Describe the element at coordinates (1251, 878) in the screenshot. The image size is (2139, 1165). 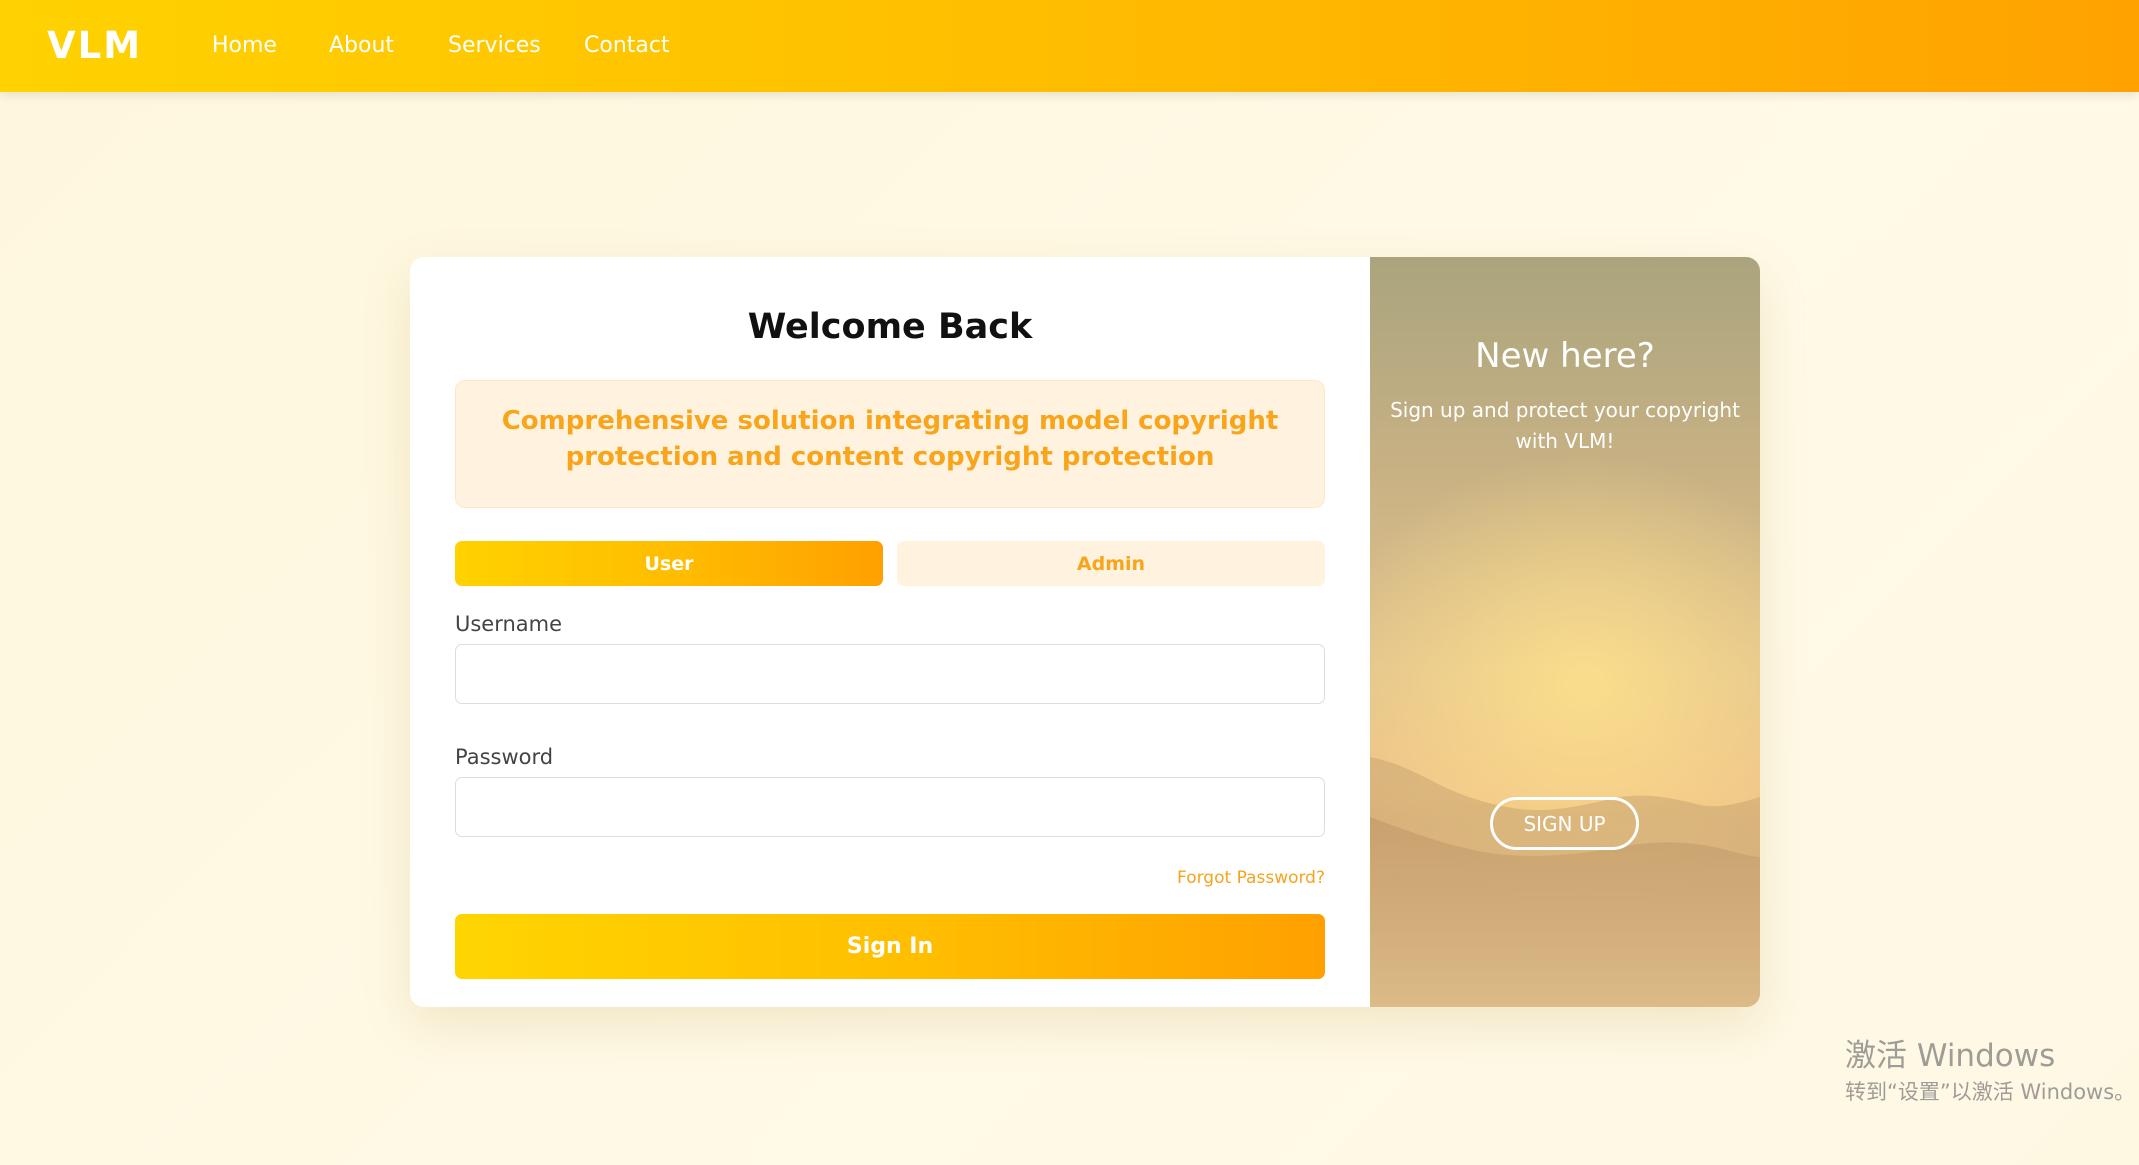
I see `forgot-password-link: Forgot Password?` at that location.